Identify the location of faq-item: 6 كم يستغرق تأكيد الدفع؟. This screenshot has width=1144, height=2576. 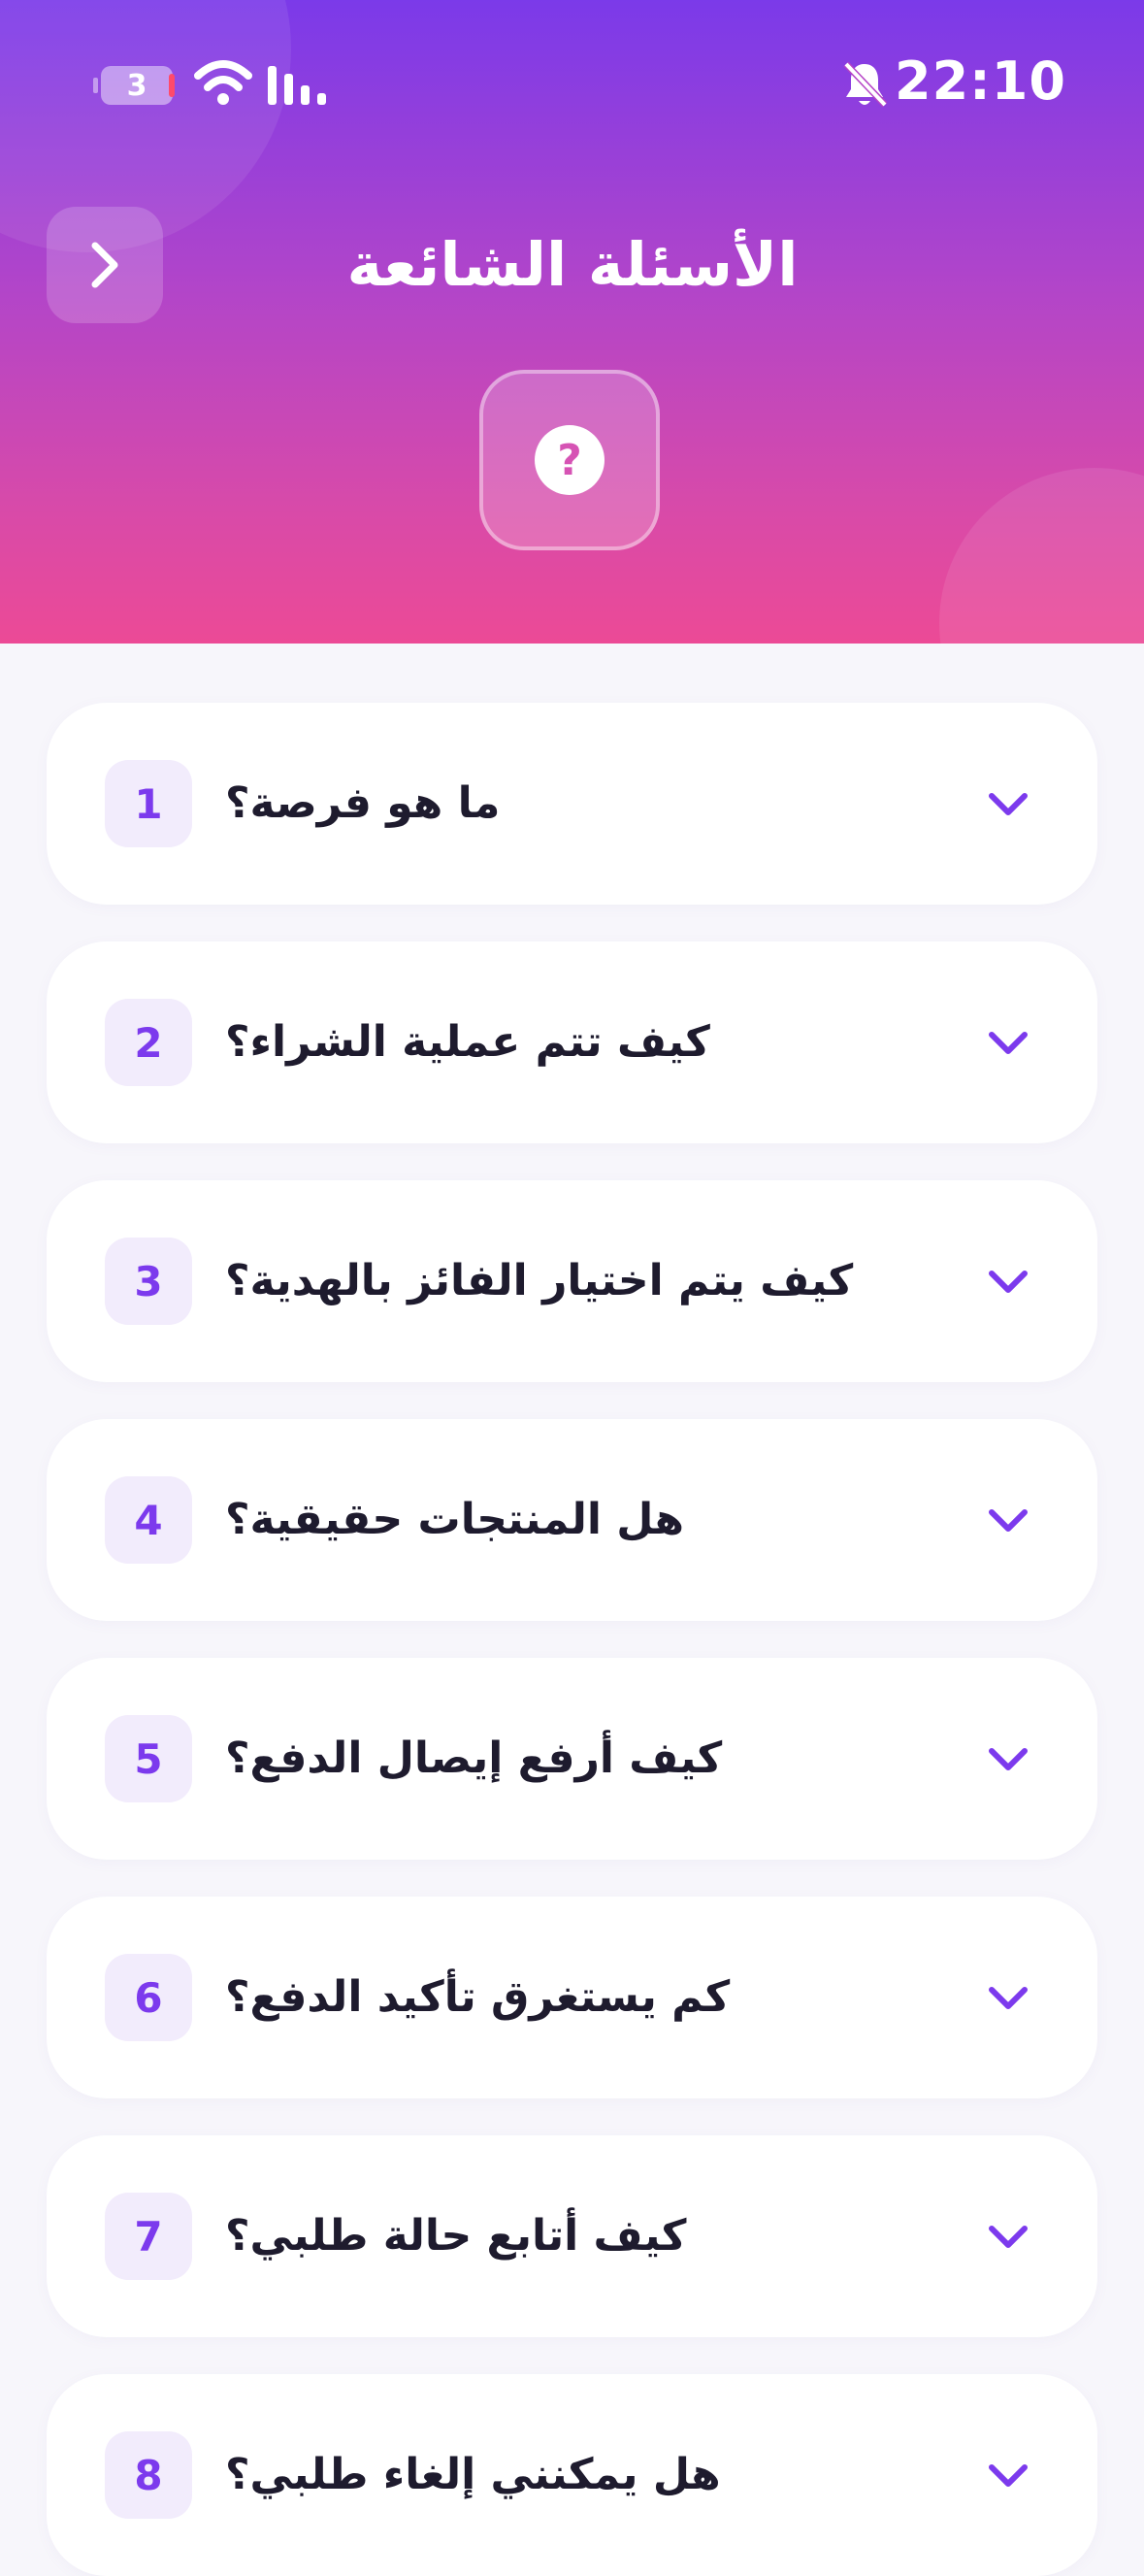
(572, 1998).